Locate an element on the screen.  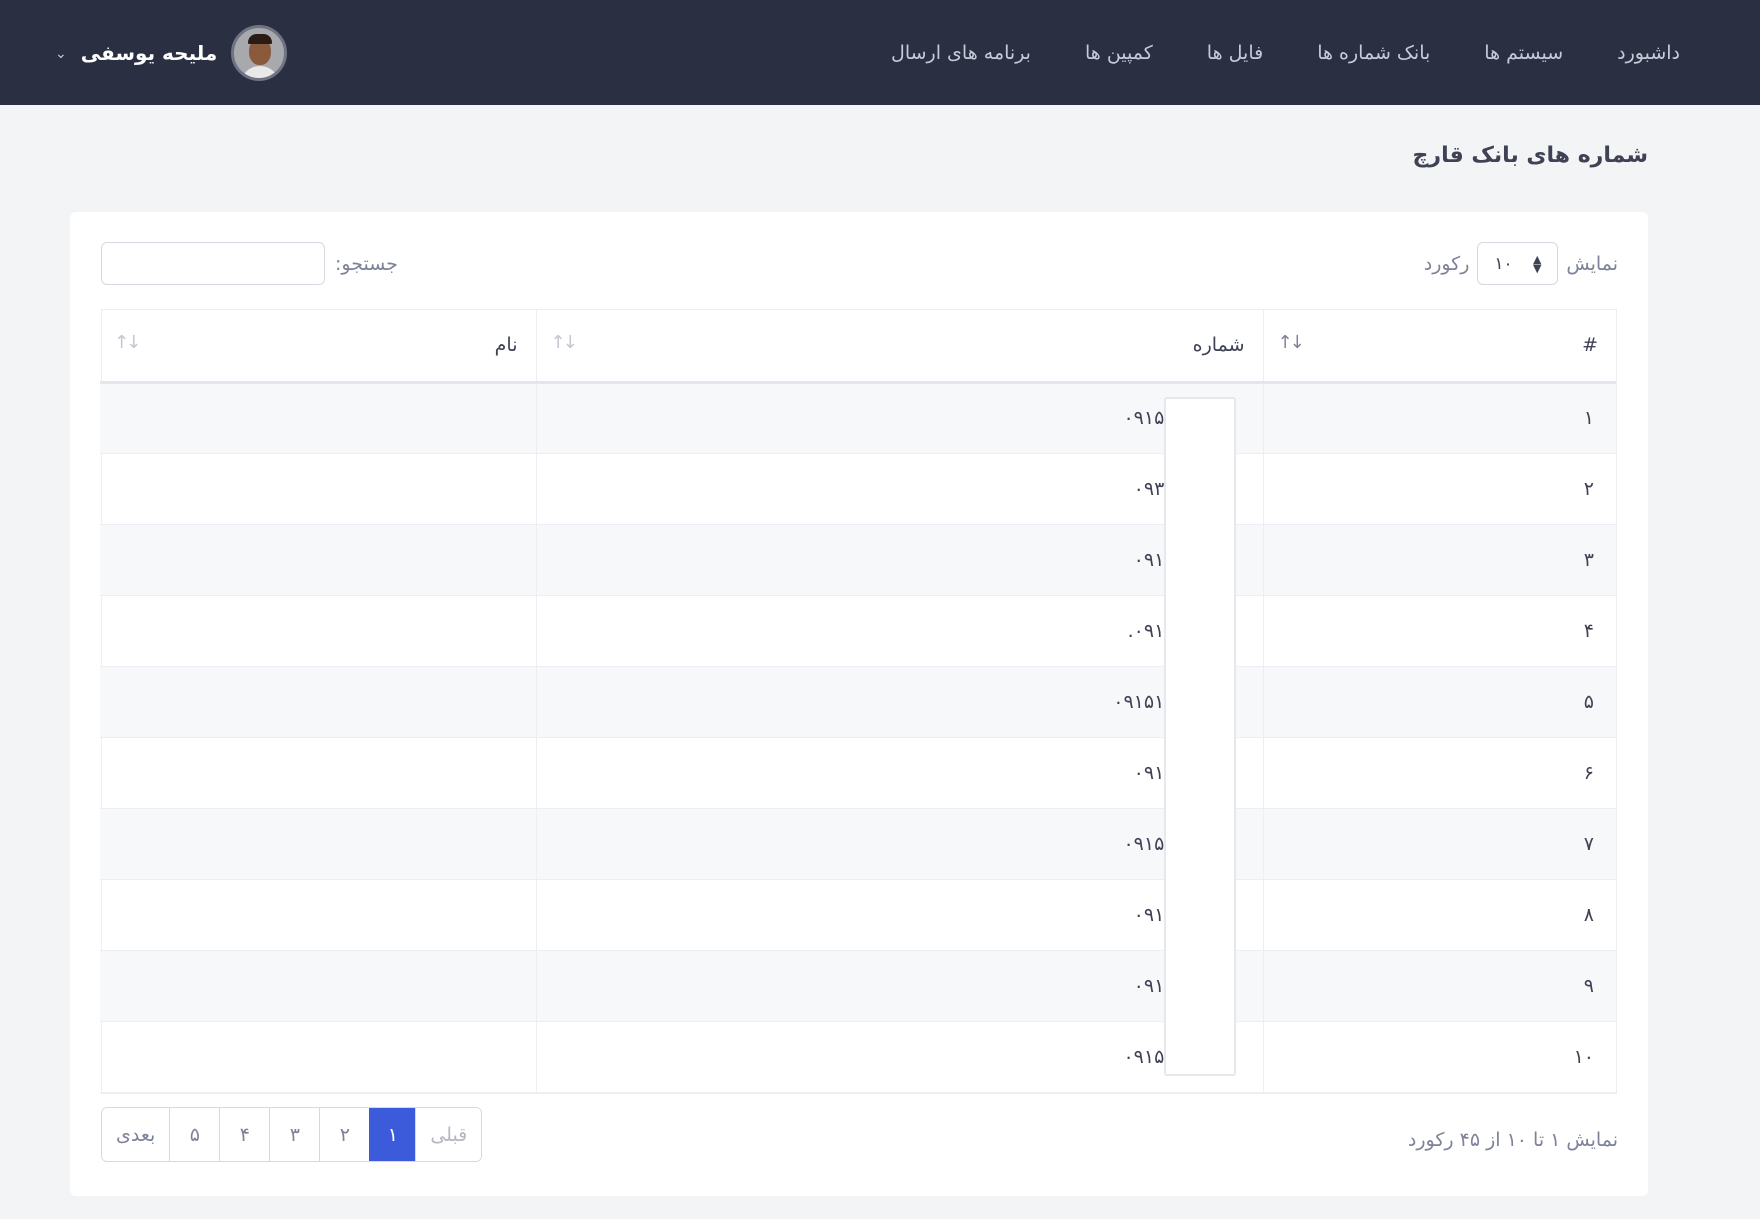
pagination: قبلی ۱ ۲ ۳ ۴ ۵ بعدی is located at coordinates (292, 1134).